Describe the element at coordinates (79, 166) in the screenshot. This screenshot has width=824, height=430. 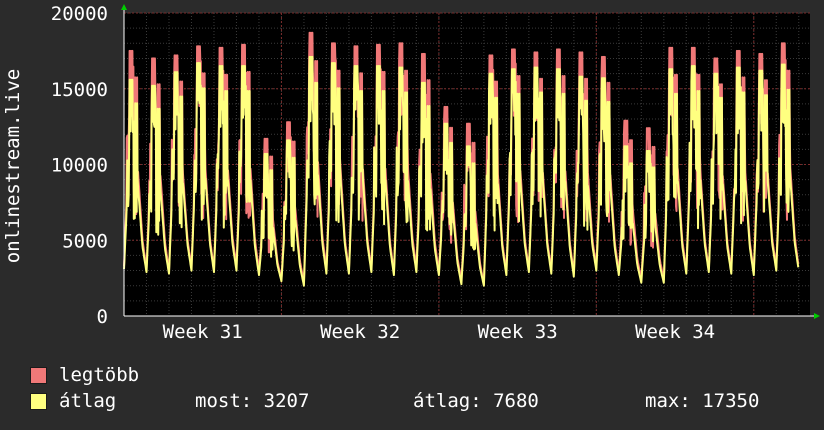
I see `y-tick-label: 10000` at that location.